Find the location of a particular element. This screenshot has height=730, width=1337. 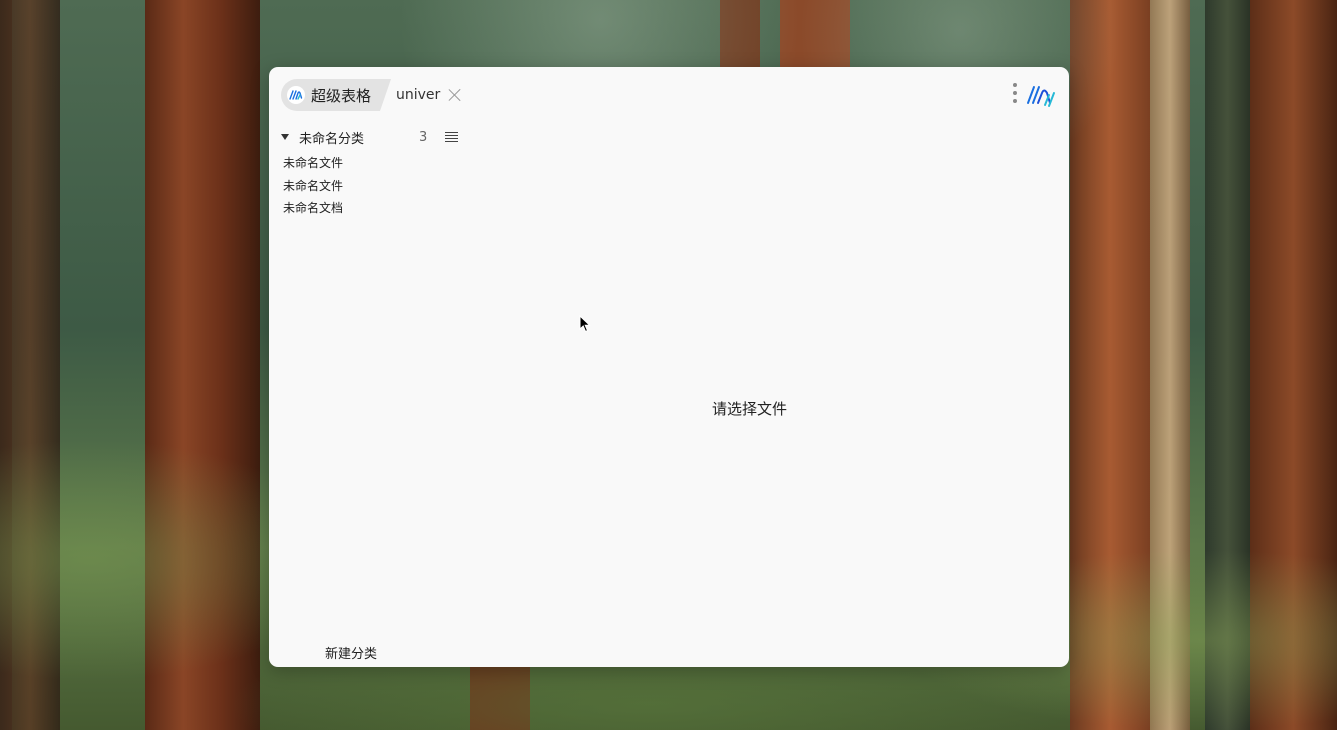

file-item: 未命名文档 is located at coordinates (313, 208).